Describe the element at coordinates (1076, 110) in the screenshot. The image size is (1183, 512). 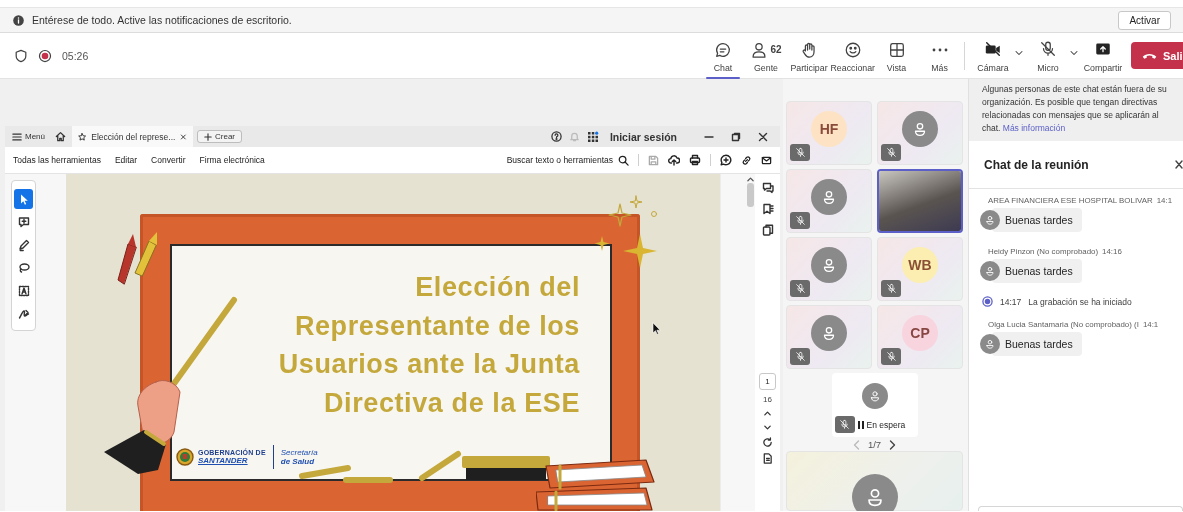
I see `external-participants-notice: Algunas personas de este chat están fuera de su organización. Es posible que tengan directivas relacionadas con mensajes que se aplicarán al chat. Más información` at that location.